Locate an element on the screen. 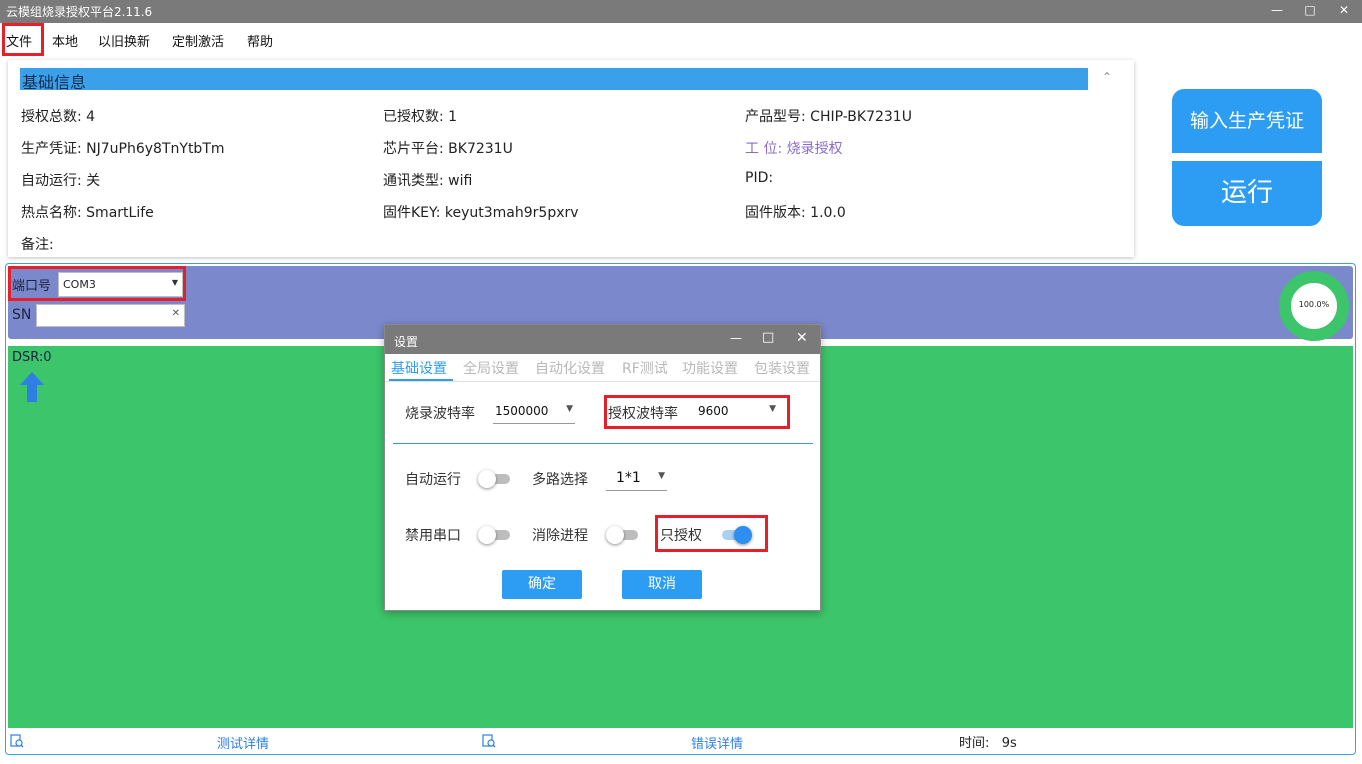 The height and width of the screenshot is (764, 1362). kill-process-label: 消除进程 is located at coordinates (560, 536).